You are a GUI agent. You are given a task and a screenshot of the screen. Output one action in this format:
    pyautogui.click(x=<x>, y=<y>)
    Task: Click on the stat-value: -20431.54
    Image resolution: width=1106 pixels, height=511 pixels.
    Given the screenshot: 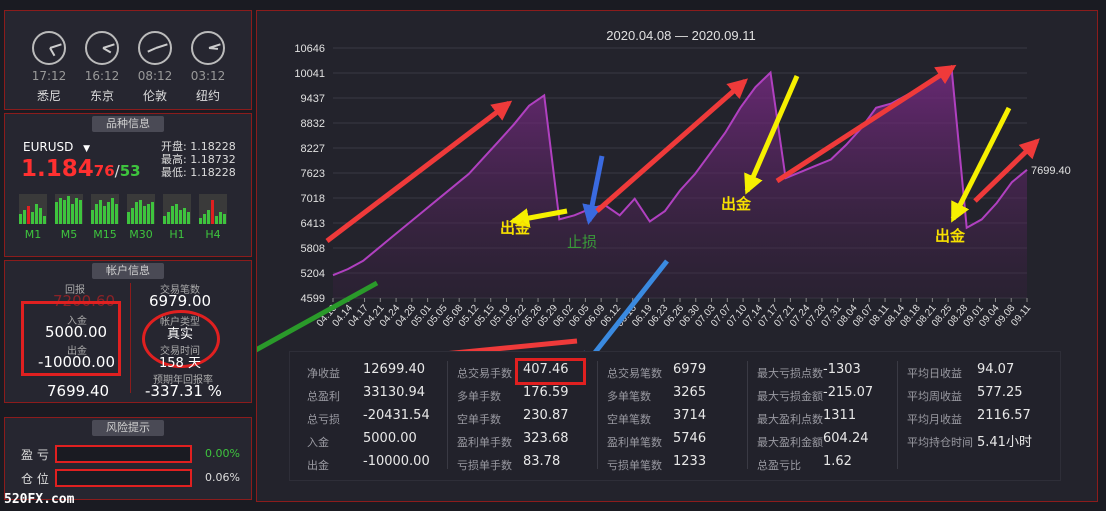 What is the action you would take?
    pyautogui.click(x=396, y=415)
    